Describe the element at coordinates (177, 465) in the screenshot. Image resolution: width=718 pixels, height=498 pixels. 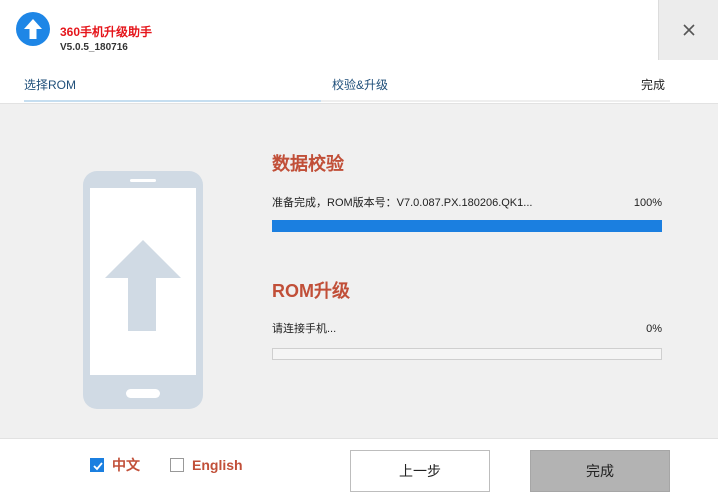
I see `english-checkbox` at that location.